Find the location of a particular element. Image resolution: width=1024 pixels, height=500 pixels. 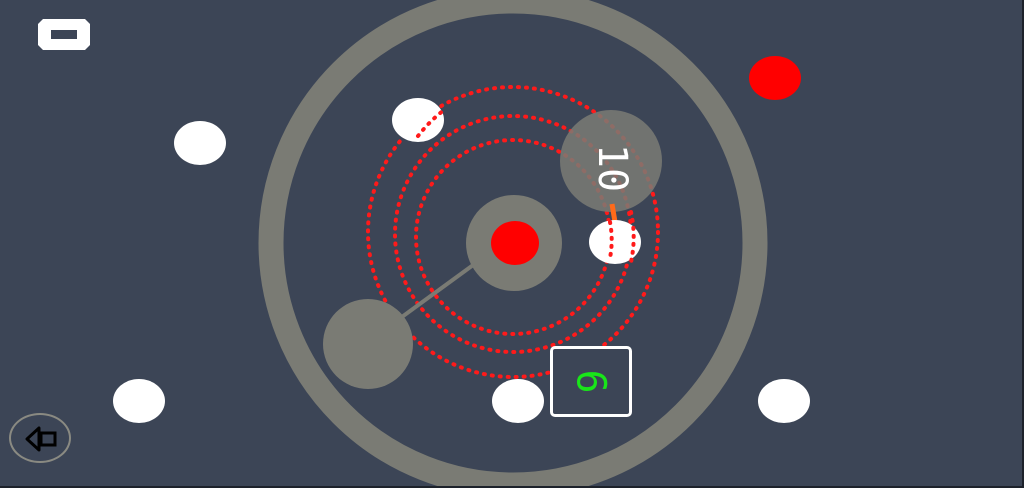

red-ball is located at coordinates (775, 78).